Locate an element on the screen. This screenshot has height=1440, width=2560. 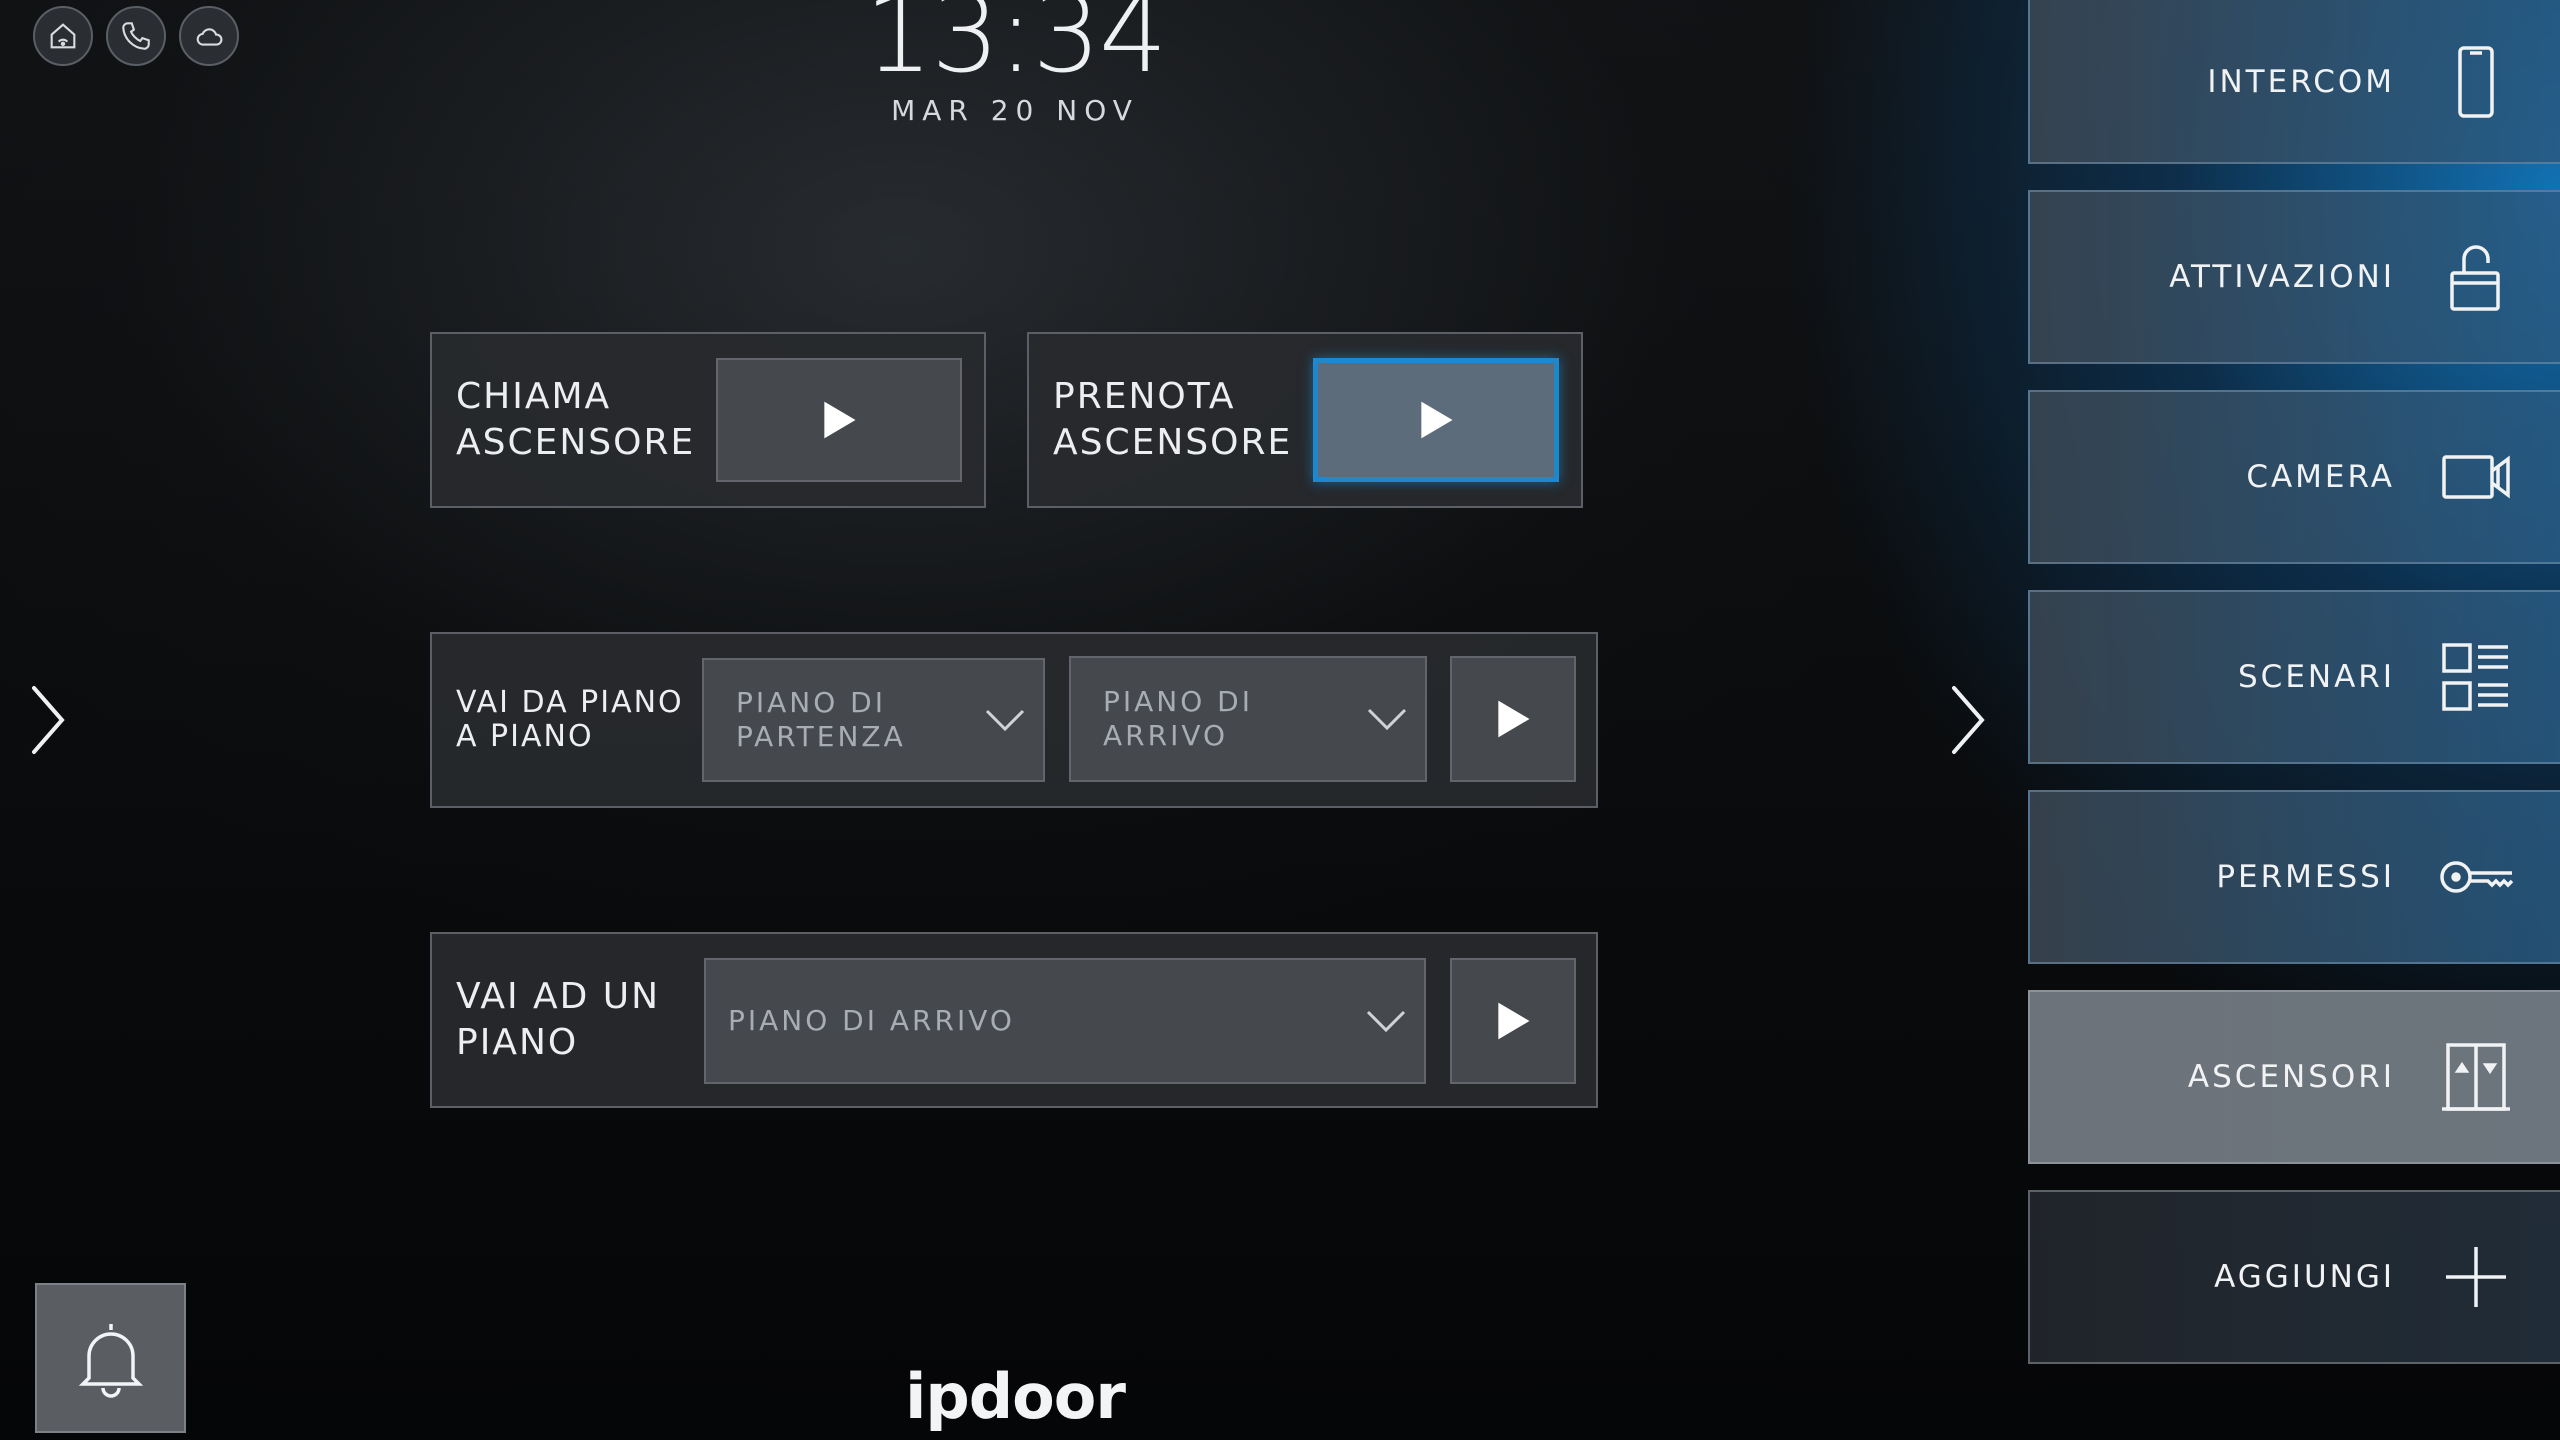
sidebar-item-scenari: SCENARI is located at coordinates (2294, 677).